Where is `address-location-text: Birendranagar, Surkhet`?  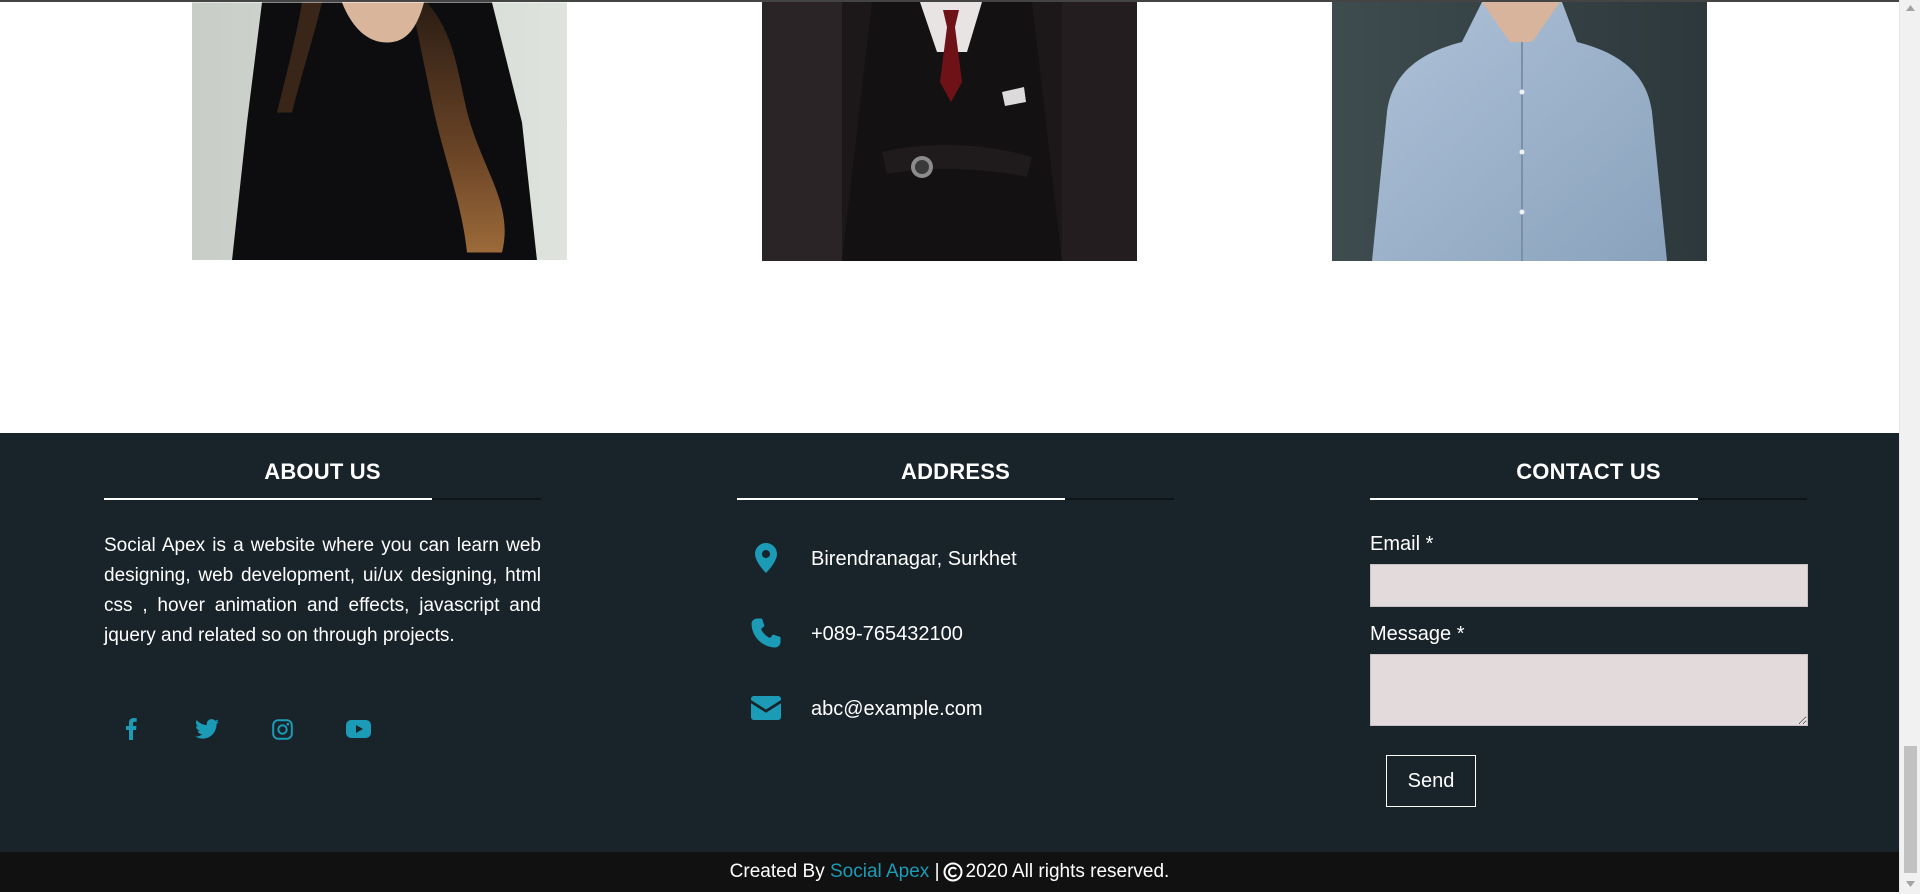
address-location-text: Birendranagar, Surkhet is located at coordinates (914, 559).